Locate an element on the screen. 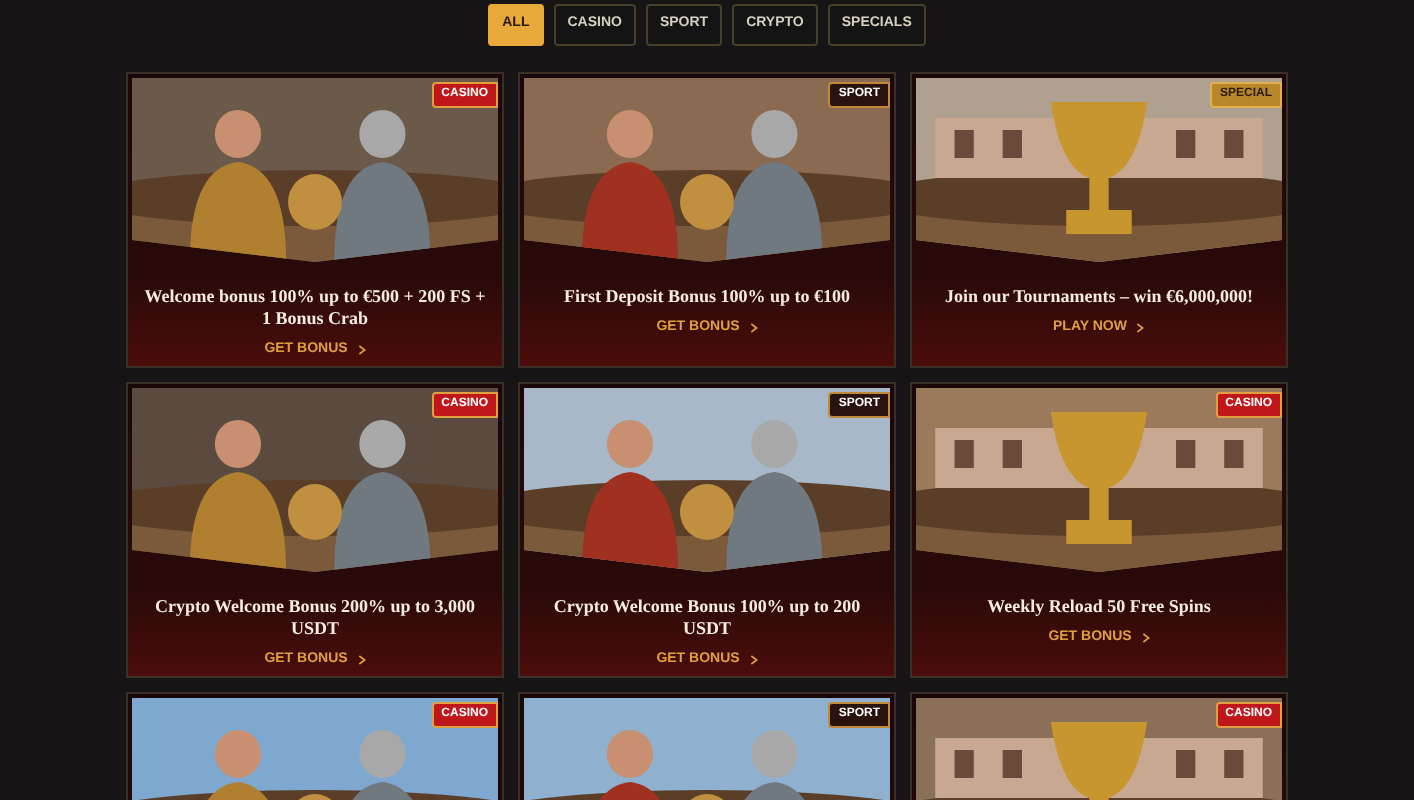  promo-title: Join our Tournaments – win €6,000,000! is located at coordinates (1099, 297).